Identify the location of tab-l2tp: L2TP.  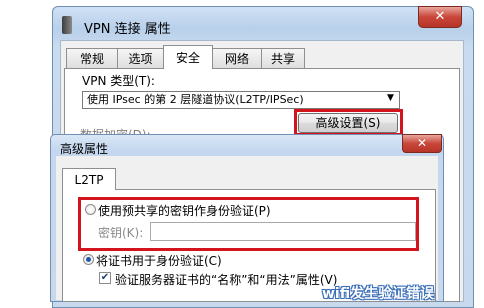
(89, 179).